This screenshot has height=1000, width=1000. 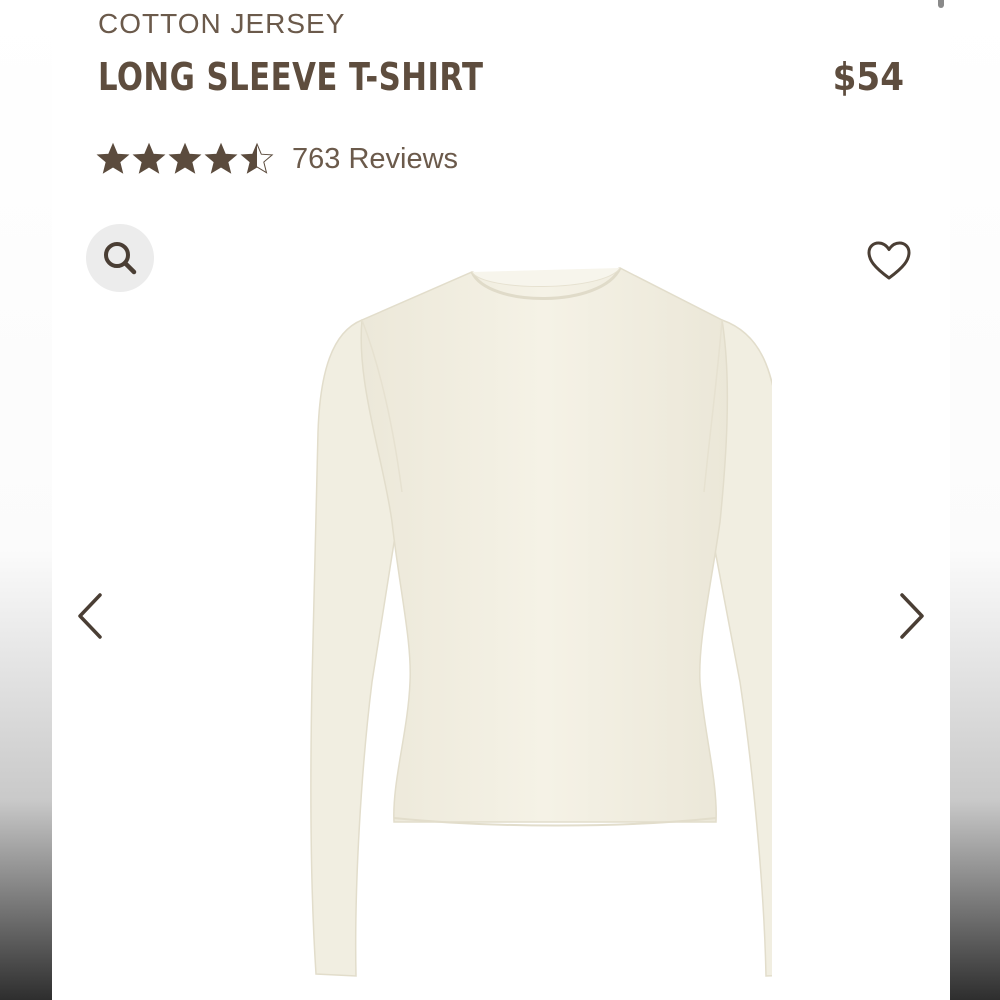 What do you see at coordinates (975, 500) in the screenshot?
I see `right-backdrop` at bounding box center [975, 500].